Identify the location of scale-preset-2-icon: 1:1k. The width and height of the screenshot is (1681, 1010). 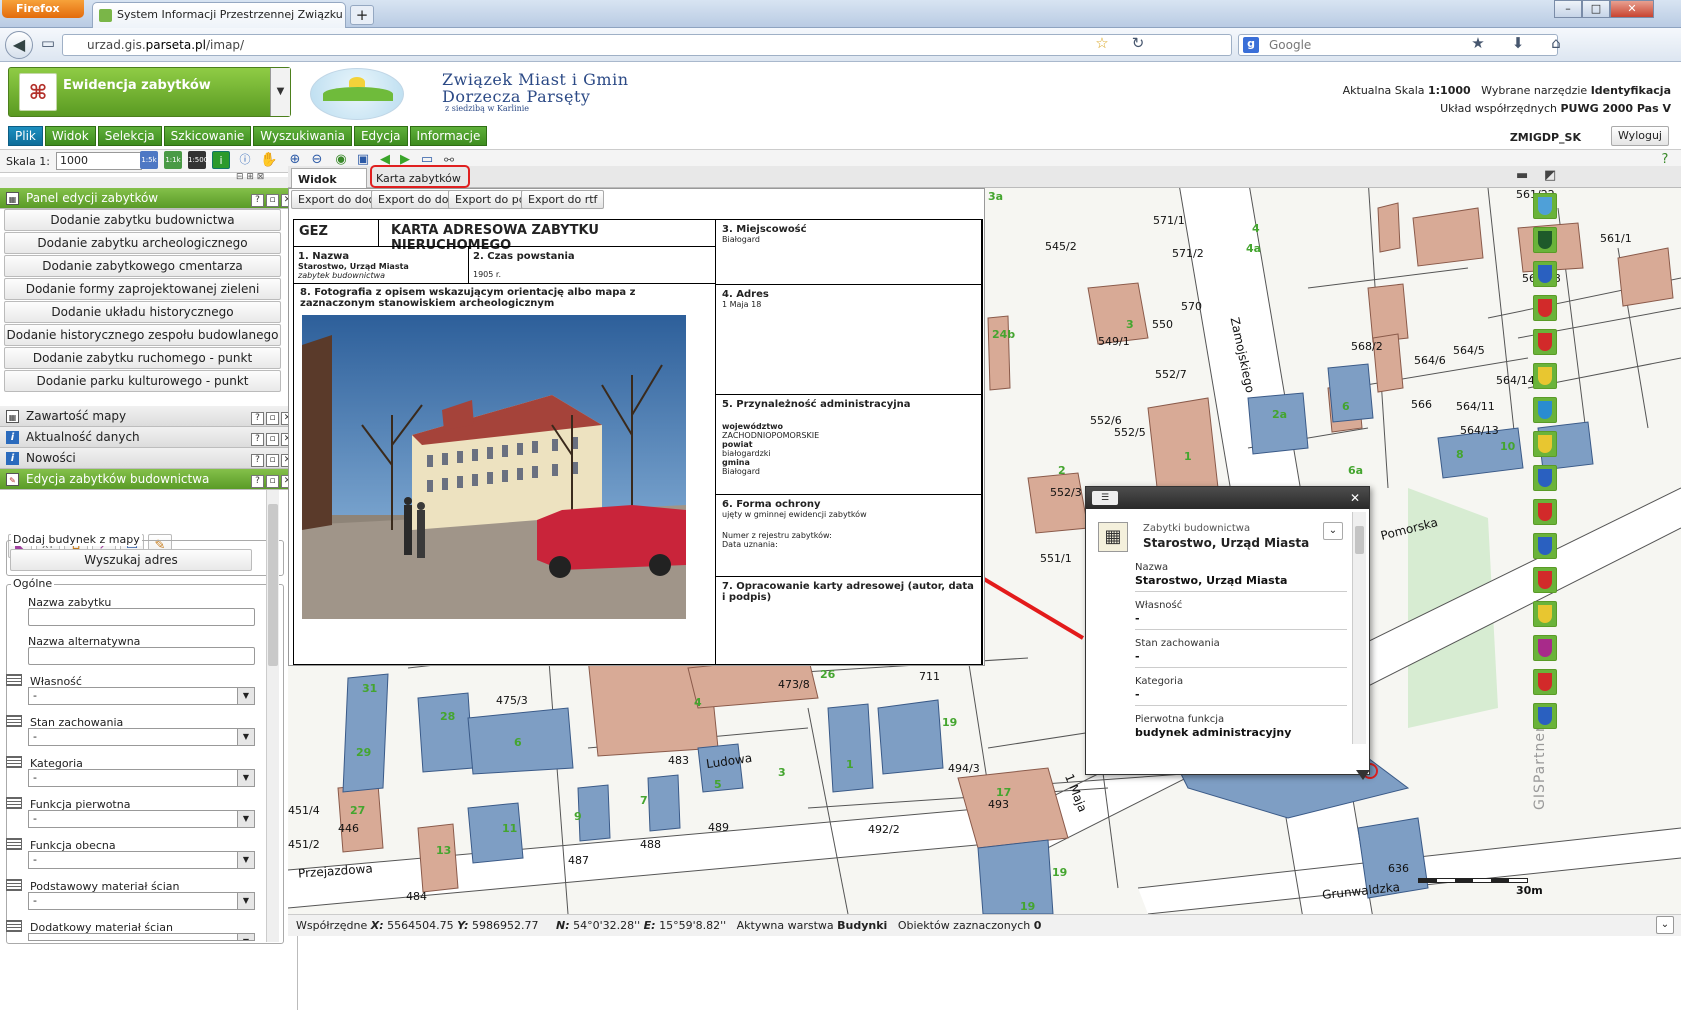
(173, 160).